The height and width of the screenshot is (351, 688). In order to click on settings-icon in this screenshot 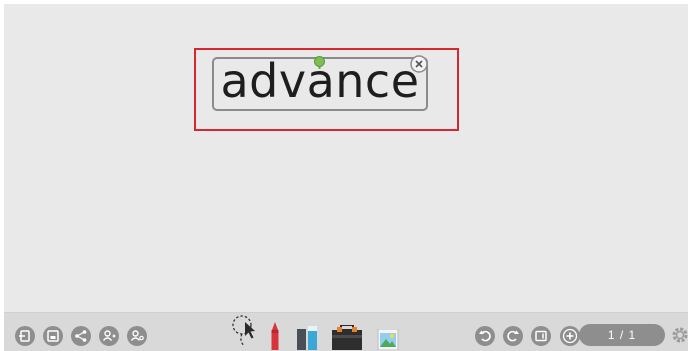, I will do `click(679, 335)`.